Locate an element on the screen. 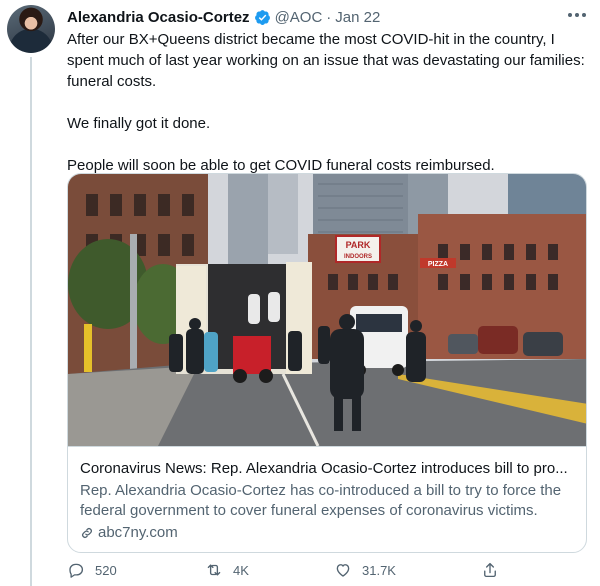  more-options-icon is located at coordinates (577, 15).